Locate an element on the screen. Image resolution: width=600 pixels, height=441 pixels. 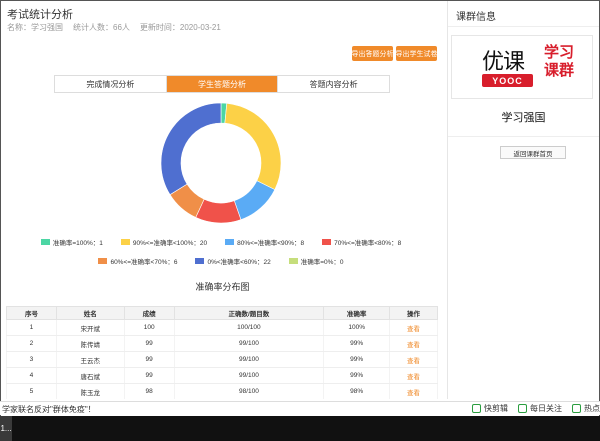
legend-label: 0%<准确率<60%：22 is located at coordinates (239, 262).